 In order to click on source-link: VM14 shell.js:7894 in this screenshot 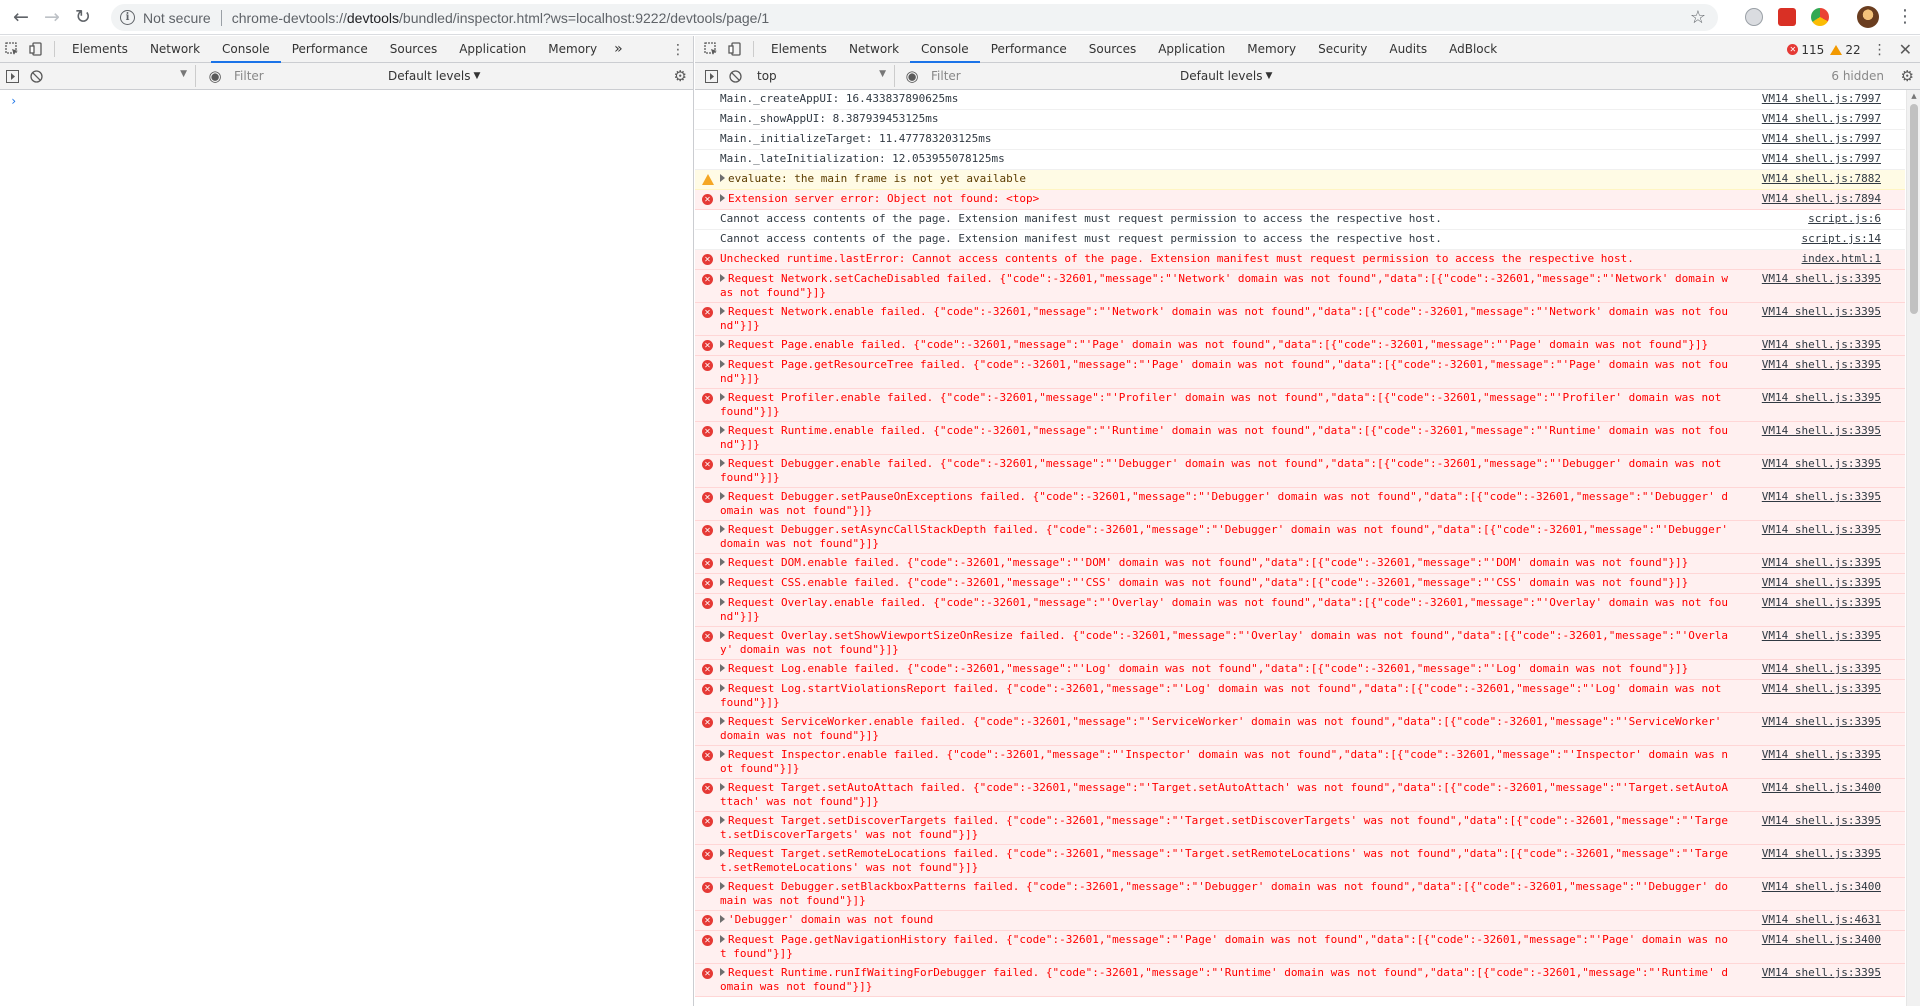, I will do `click(1821, 199)`.